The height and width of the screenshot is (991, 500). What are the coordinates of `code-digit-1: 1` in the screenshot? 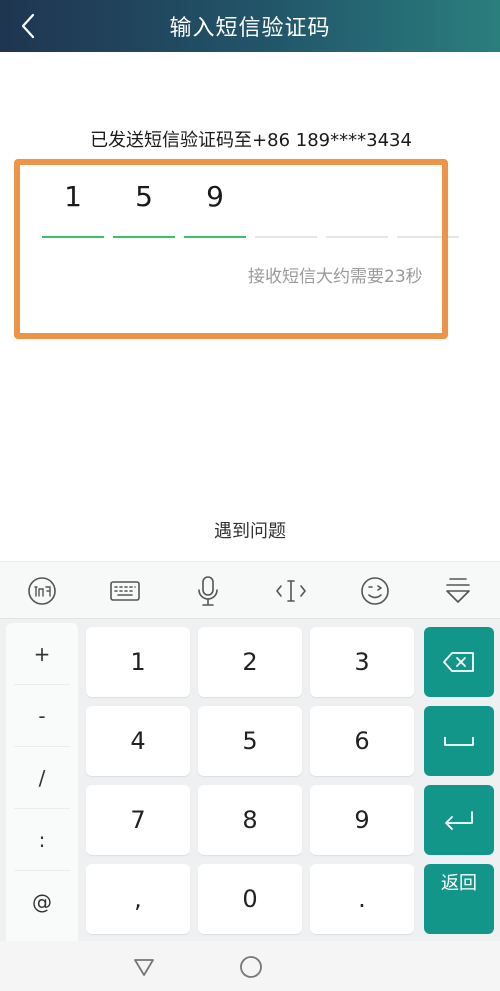 It's located at (73, 209).